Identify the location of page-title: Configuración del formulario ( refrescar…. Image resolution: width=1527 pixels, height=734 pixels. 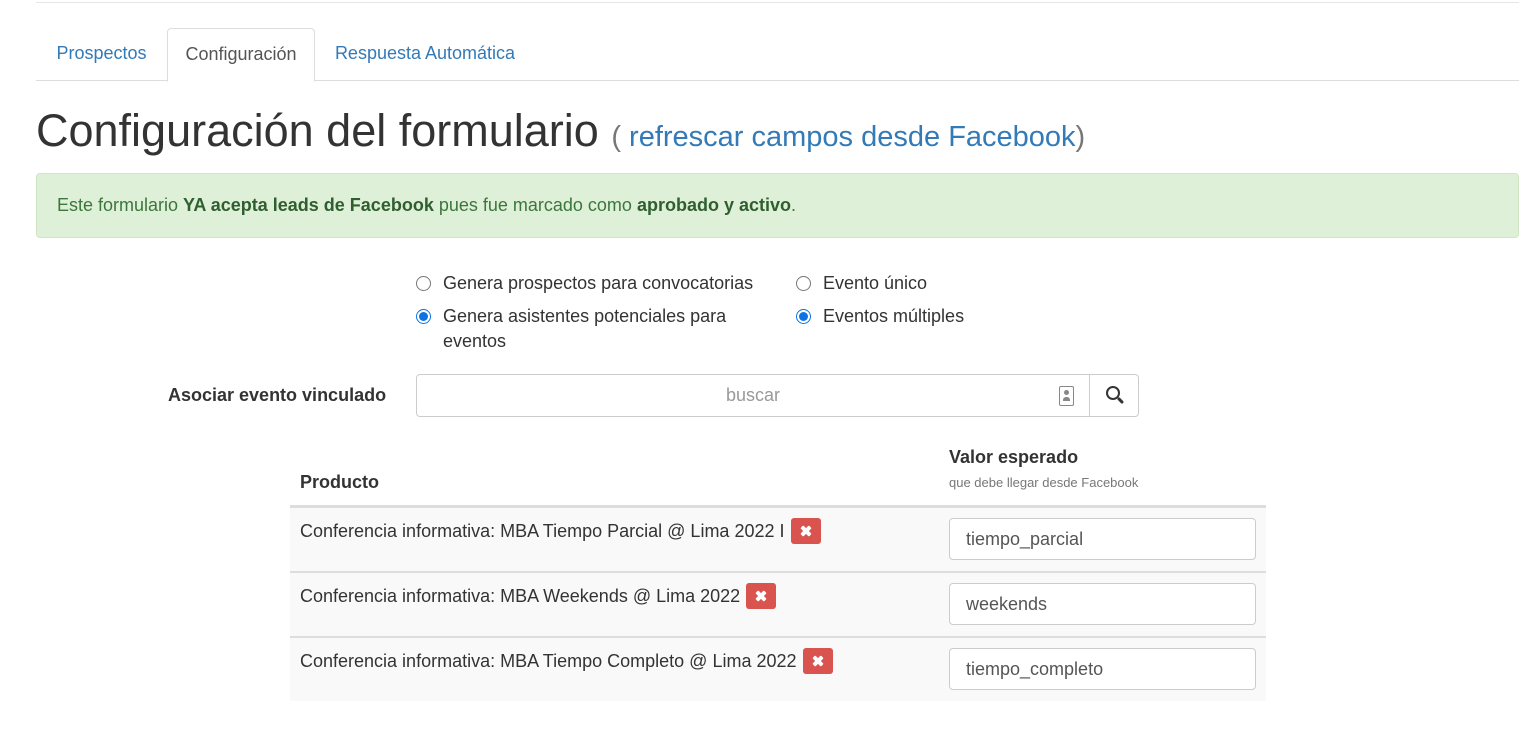
(560, 134).